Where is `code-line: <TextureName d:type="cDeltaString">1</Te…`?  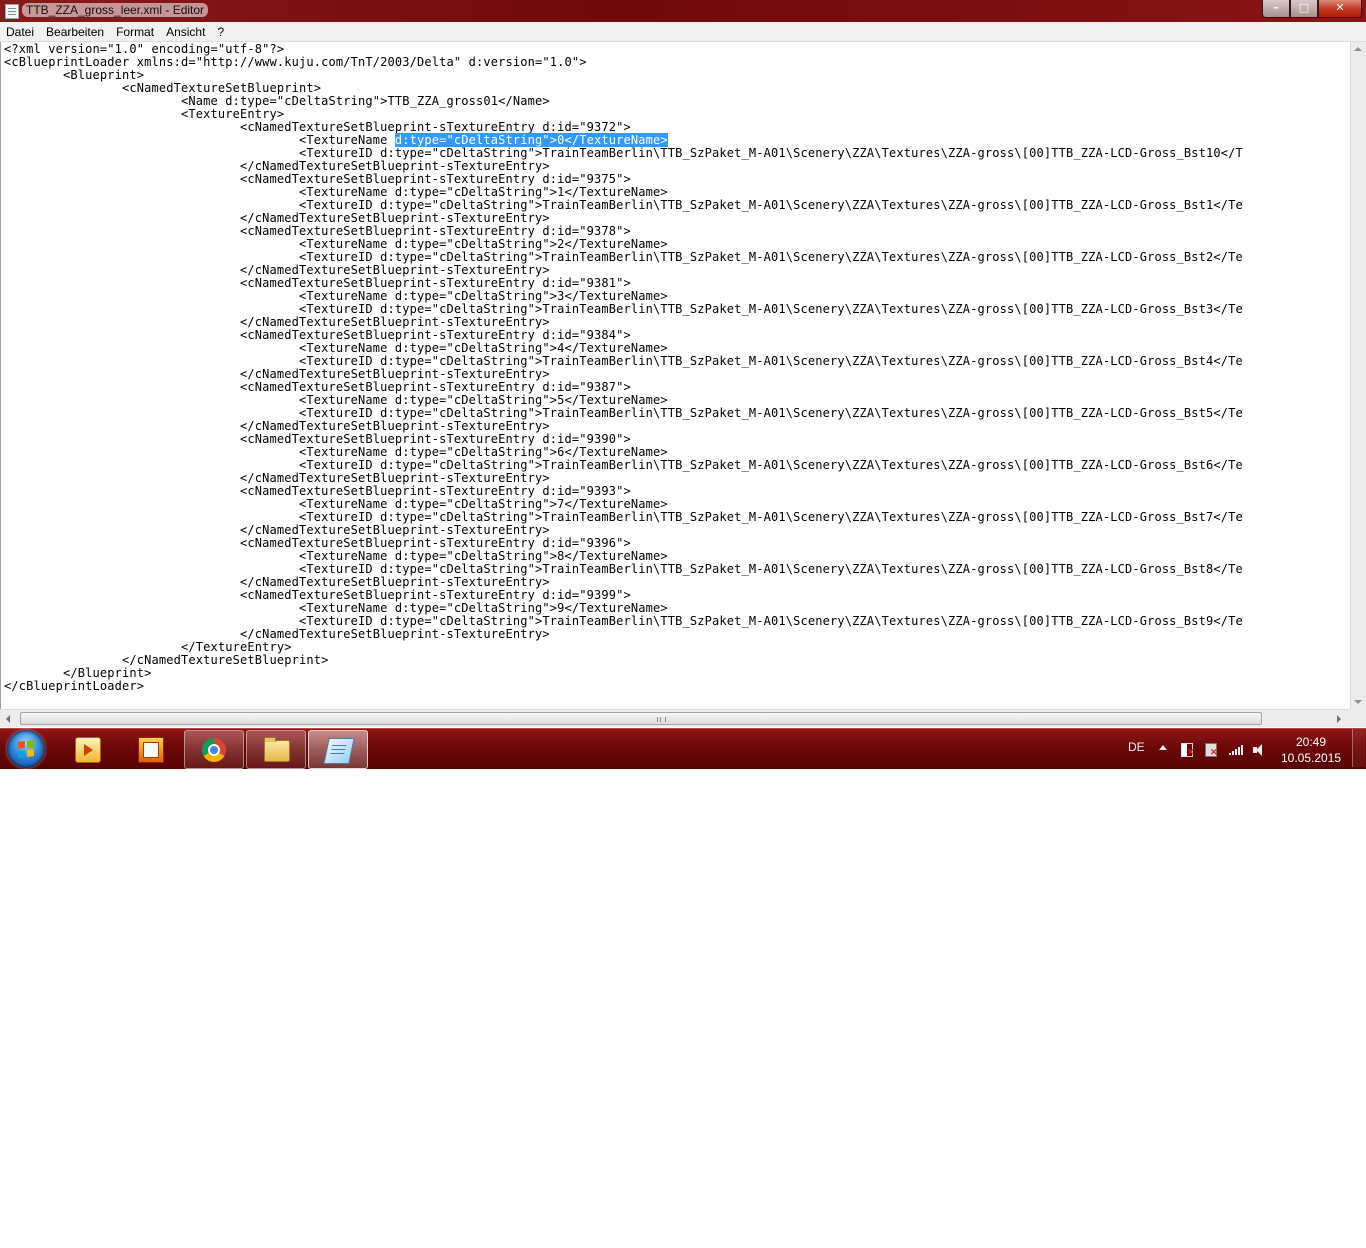
code-line: <TextureName d:type="cDeltaString">1</Te… is located at coordinates (336, 192).